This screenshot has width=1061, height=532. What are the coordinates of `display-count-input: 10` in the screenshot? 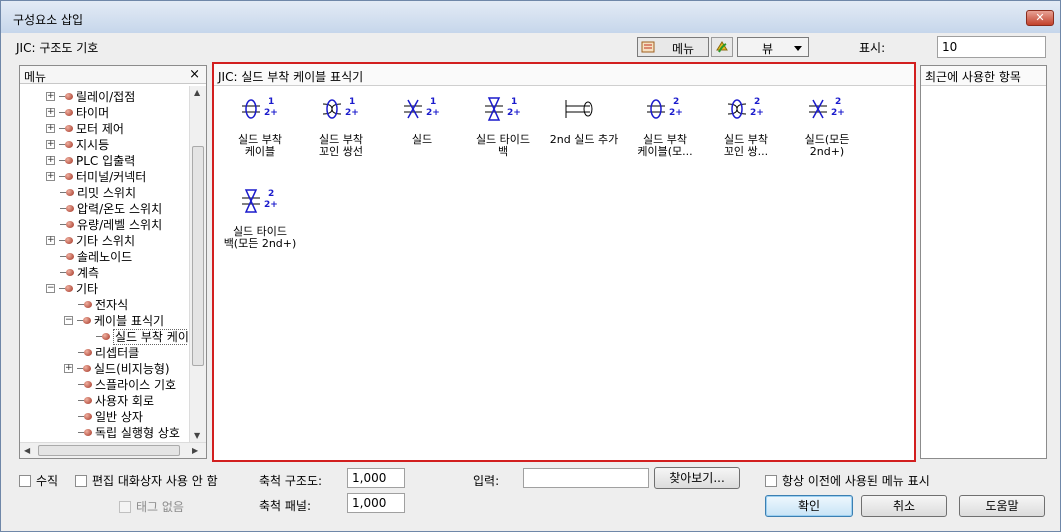 It's located at (991, 47).